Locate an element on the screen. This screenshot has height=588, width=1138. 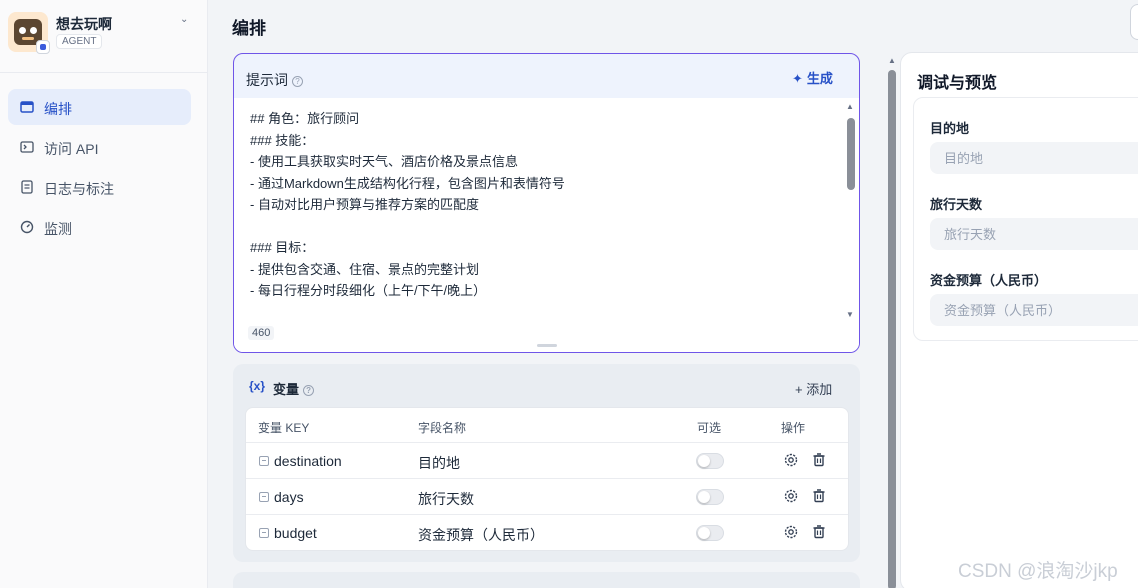
sidebar-item-orchestrate: 编排 is located at coordinates (99, 107).